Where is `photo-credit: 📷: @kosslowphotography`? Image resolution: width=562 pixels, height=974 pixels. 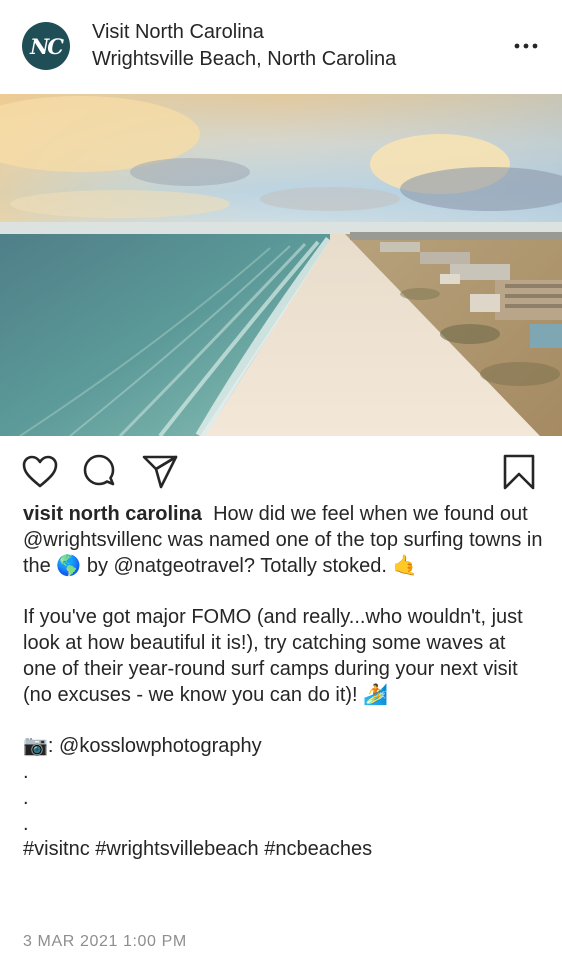 photo-credit: 📷: @kosslowphotography is located at coordinates (142, 746).